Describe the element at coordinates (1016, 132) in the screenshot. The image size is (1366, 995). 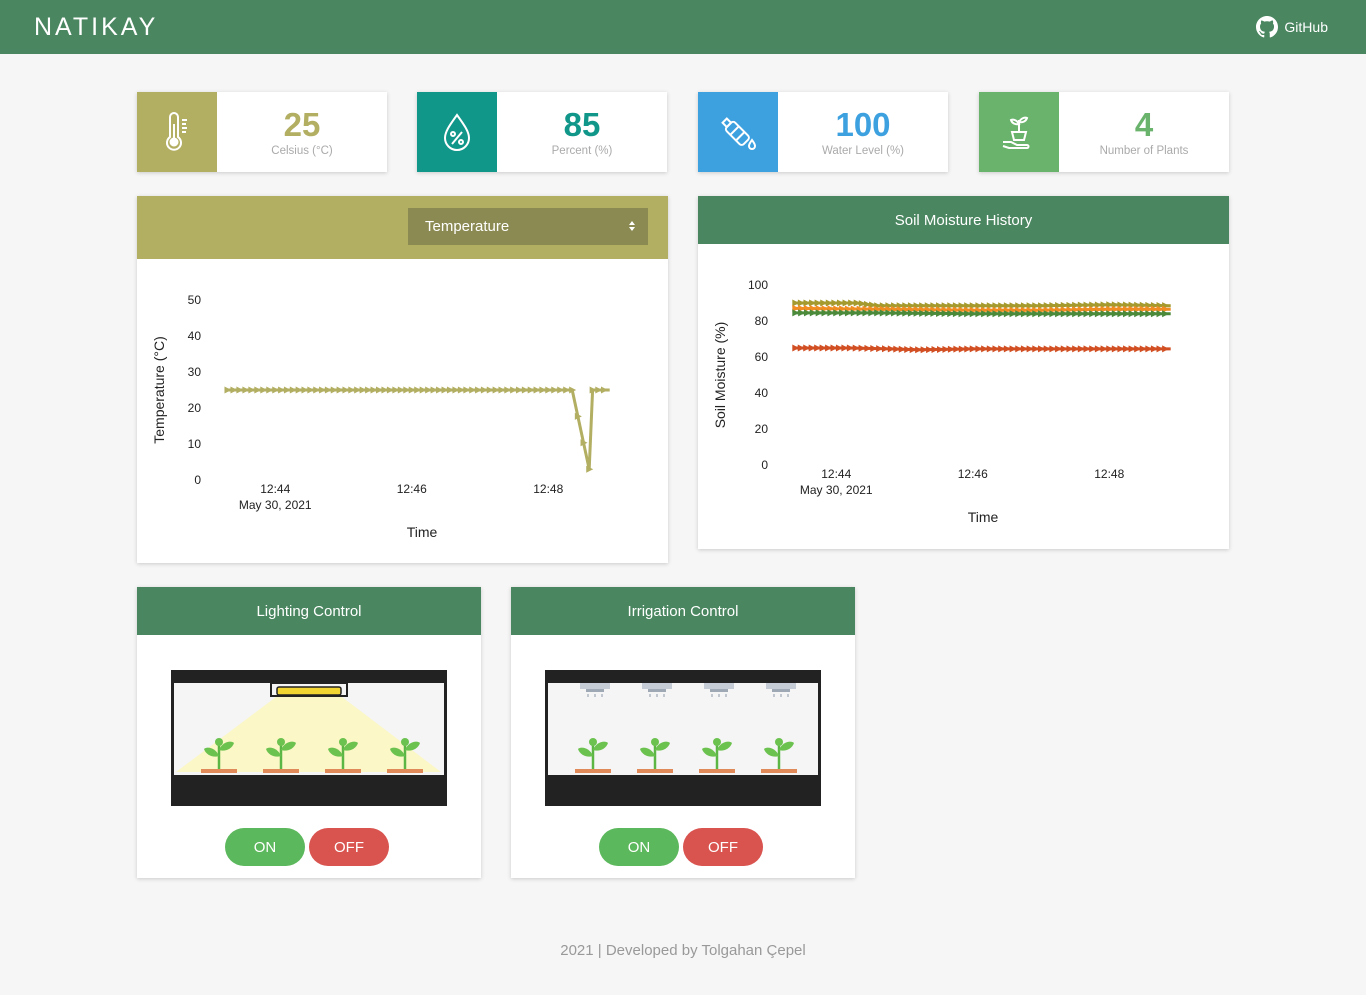
I see `plant-hand-icon` at that location.